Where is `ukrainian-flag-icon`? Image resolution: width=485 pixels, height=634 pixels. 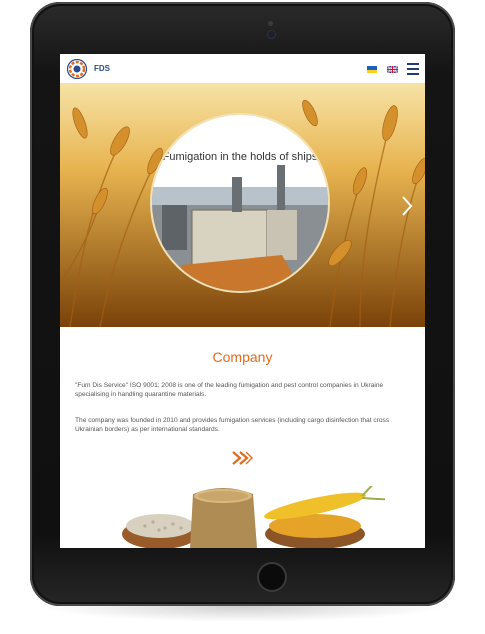
ukrainian-flag-icon is located at coordinates (372, 69).